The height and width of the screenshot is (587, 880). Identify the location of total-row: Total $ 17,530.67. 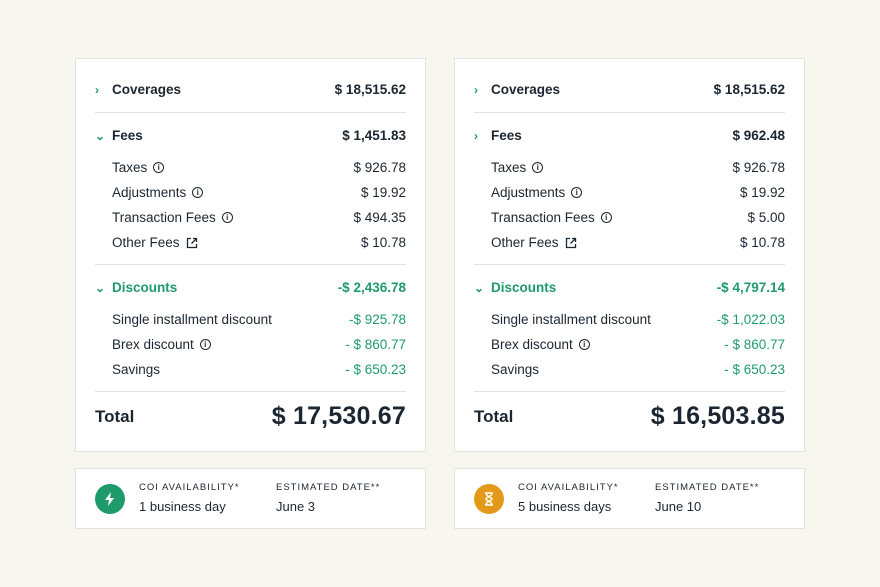
(250, 416).